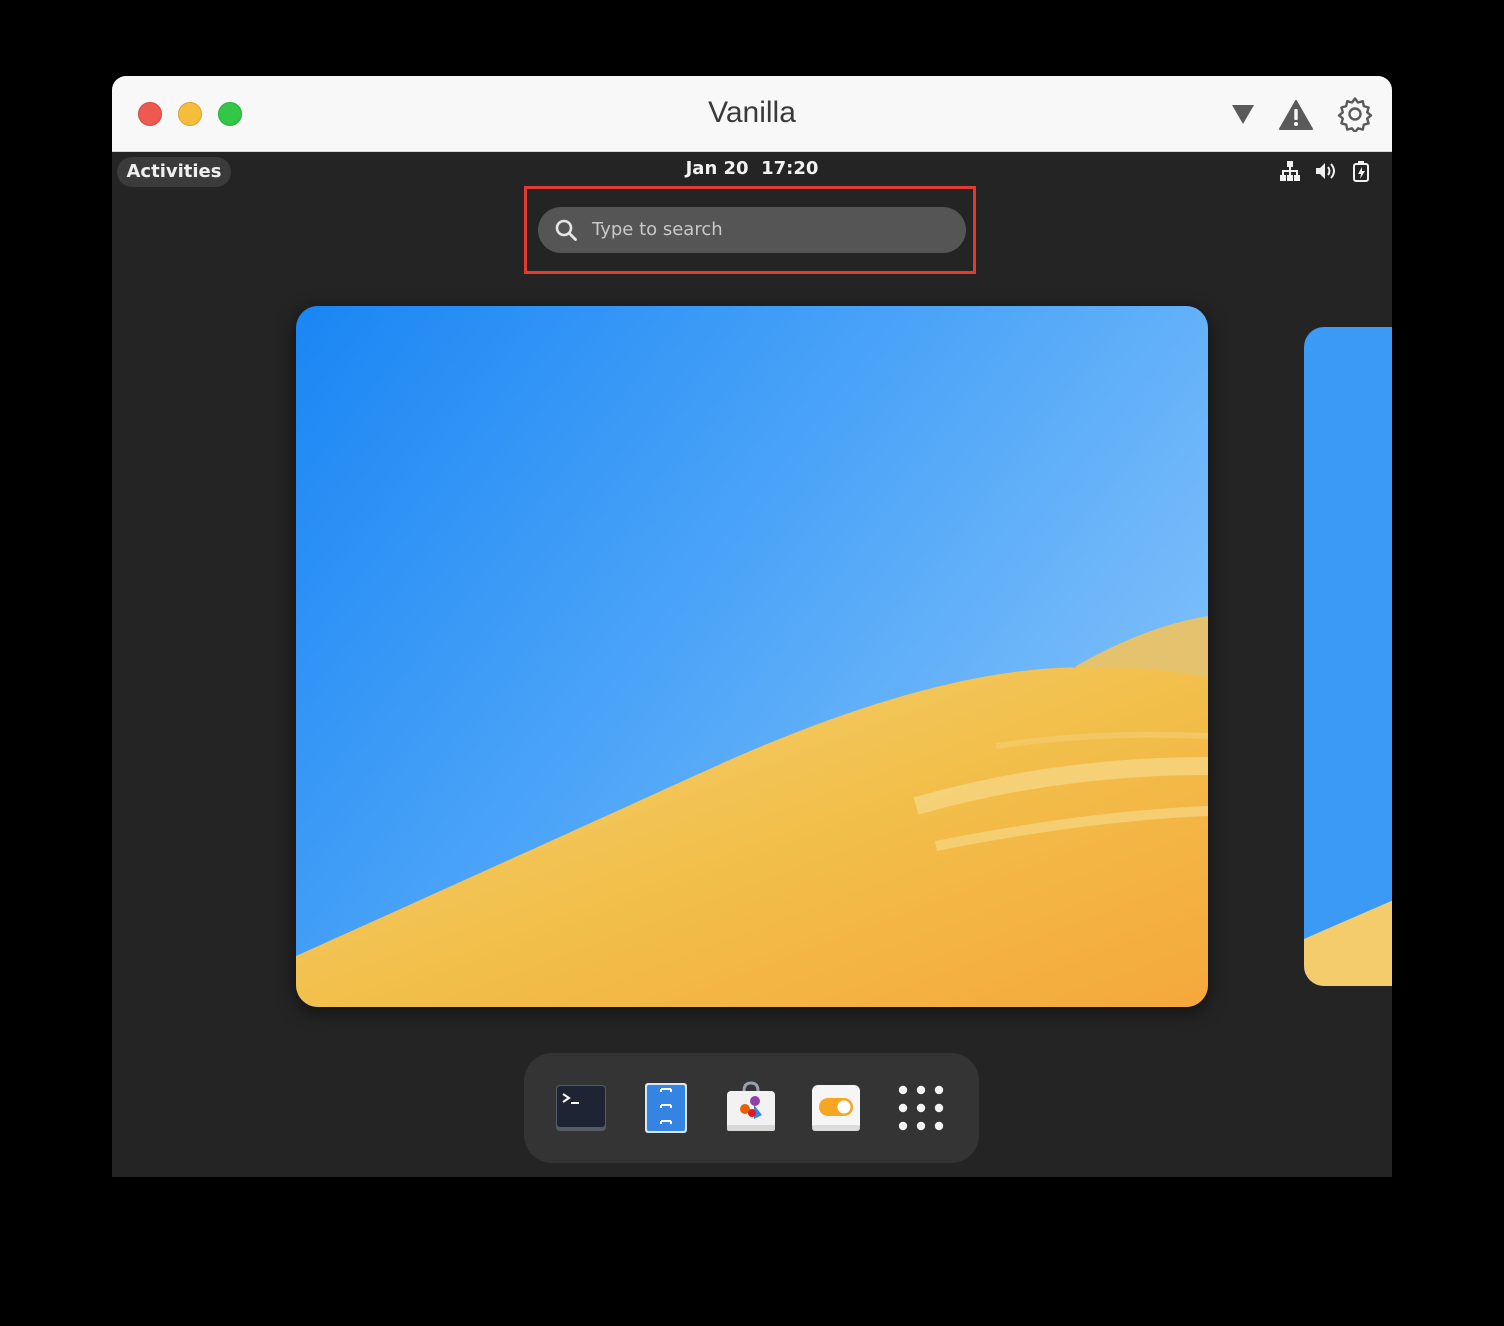 This screenshot has height=1326, width=1504. What do you see at coordinates (1290, 171) in the screenshot?
I see `network-icon` at bounding box center [1290, 171].